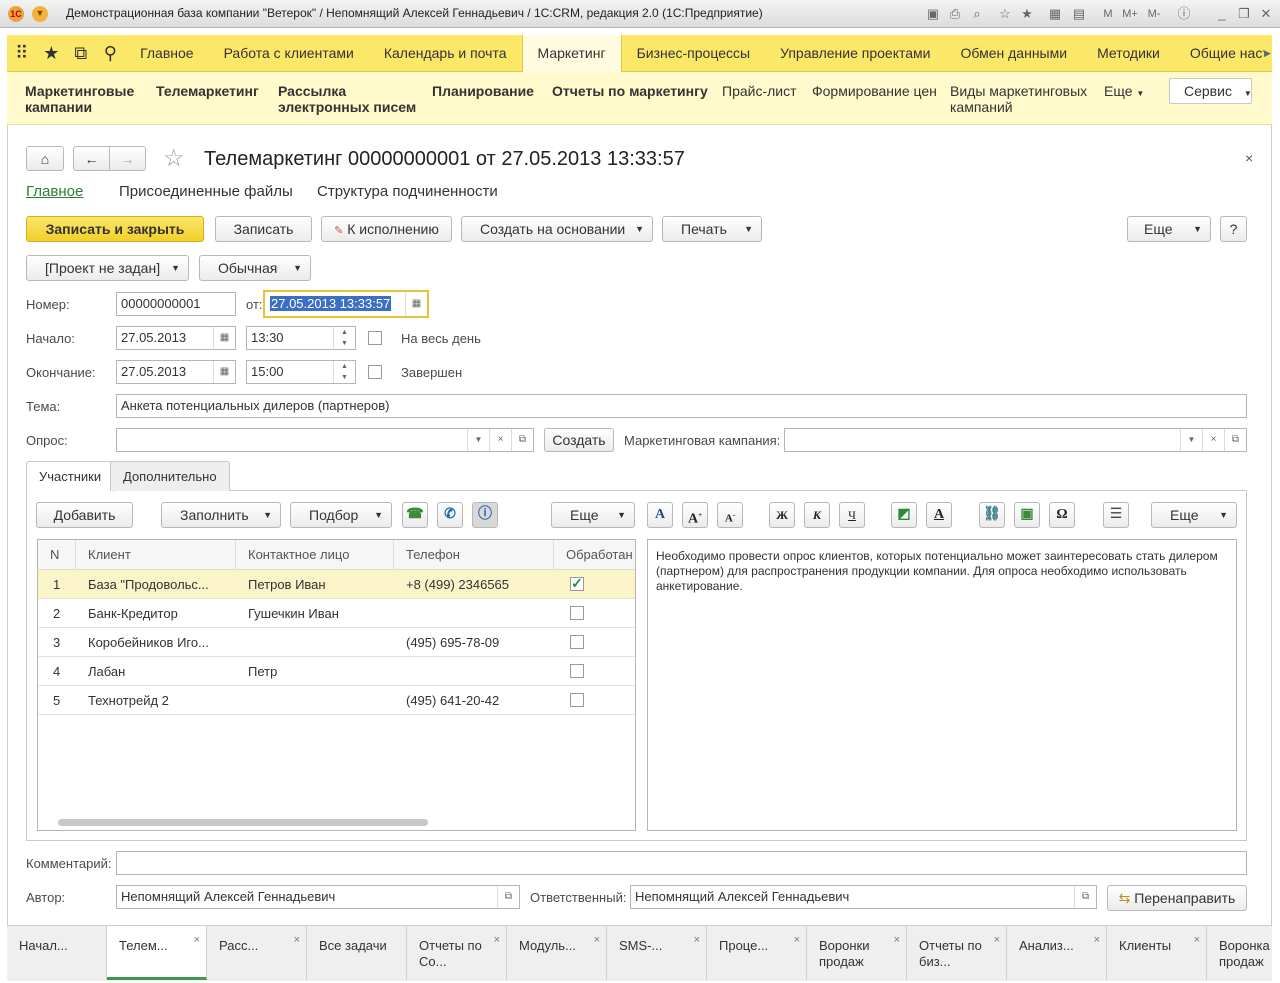 The height and width of the screenshot is (983, 1280). I want to click on italic-icon: К, so click(817, 515).